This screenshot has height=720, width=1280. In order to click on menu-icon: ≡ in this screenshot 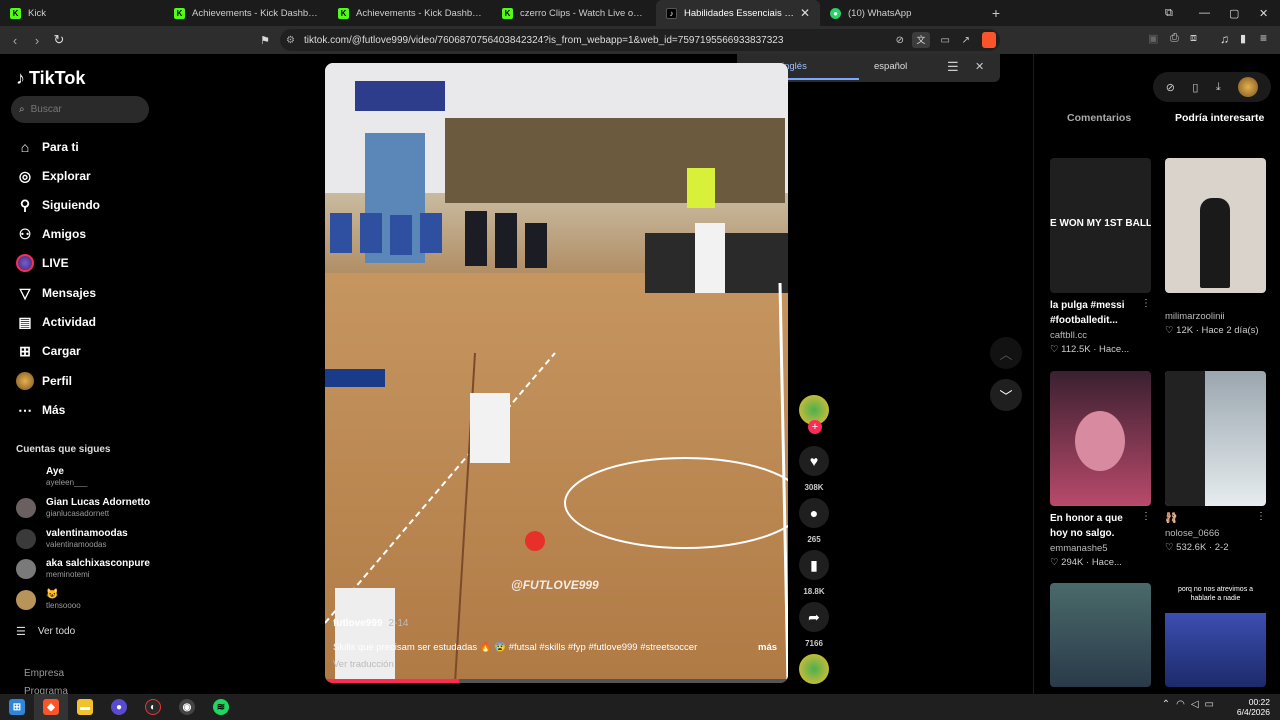, I will do `click(1263, 38)`.